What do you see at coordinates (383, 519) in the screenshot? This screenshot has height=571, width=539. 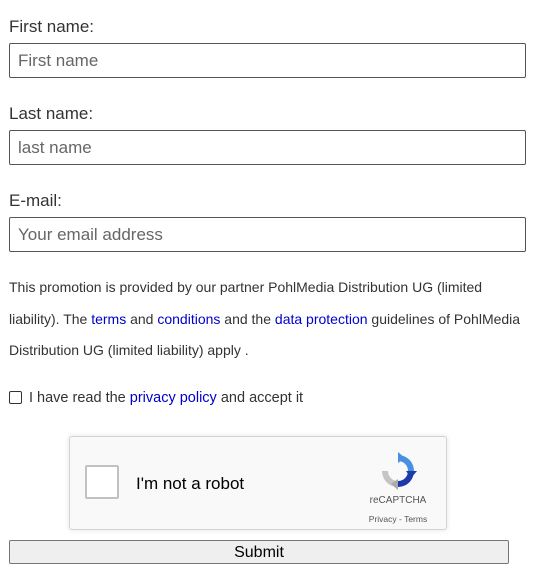 I see `recaptcha-privacy-link: Privacy` at bounding box center [383, 519].